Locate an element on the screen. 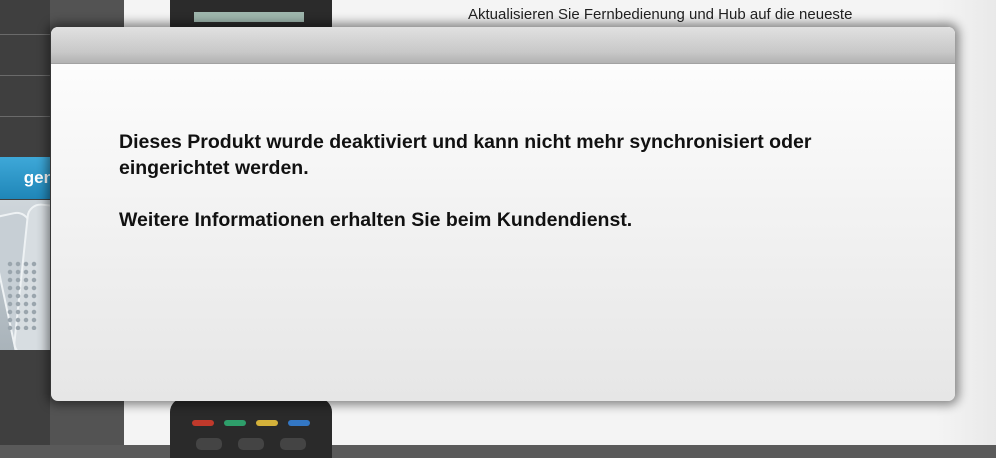 The width and height of the screenshot is (996, 458). blue-button-icon is located at coordinates (299, 423).